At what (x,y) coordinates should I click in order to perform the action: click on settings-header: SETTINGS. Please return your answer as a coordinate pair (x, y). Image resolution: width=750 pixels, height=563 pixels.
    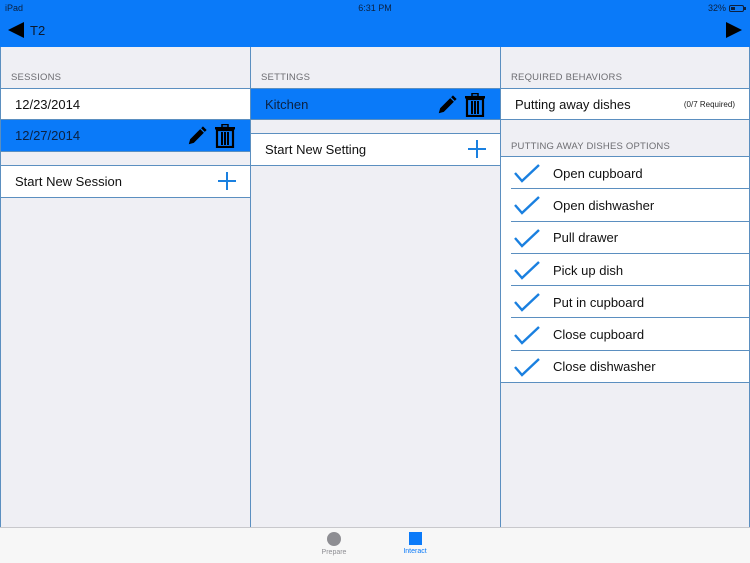
    Looking at the image, I should click on (286, 77).